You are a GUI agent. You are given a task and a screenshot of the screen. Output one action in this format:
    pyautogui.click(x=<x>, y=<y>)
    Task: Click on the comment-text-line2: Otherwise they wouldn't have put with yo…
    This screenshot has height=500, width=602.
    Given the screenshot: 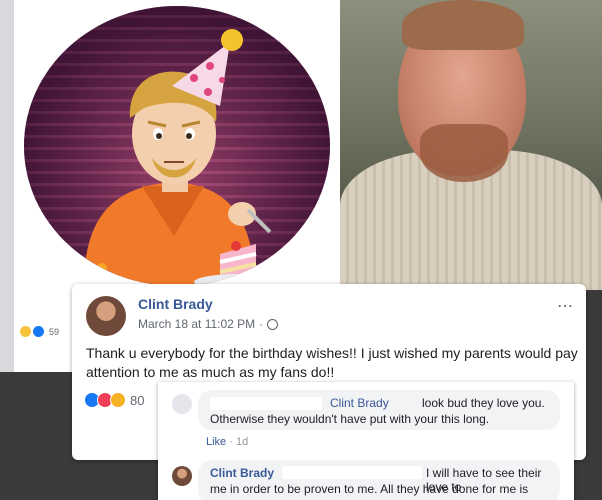 What is the action you would take?
    pyautogui.click(x=350, y=419)
    